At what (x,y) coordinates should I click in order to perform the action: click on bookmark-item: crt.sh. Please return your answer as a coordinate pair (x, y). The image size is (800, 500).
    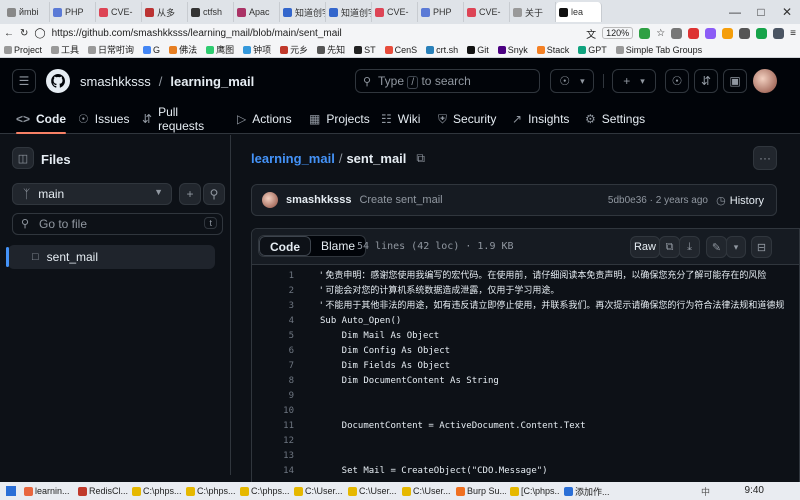
    Looking at the image, I should click on (442, 50).